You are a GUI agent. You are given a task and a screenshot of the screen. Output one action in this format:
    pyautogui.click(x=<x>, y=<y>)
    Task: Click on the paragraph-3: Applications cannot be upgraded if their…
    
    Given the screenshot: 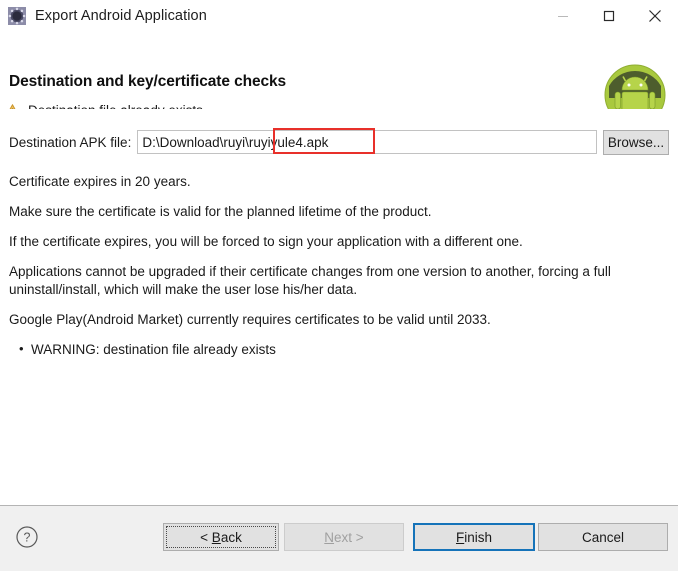 What is the action you would take?
    pyautogui.click(x=310, y=280)
    